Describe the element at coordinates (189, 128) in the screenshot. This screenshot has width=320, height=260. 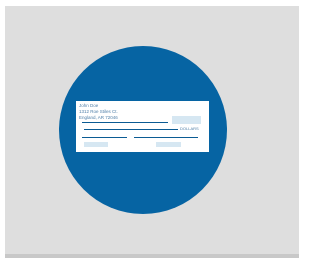
I see `dollars-label: DOLLARS` at that location.